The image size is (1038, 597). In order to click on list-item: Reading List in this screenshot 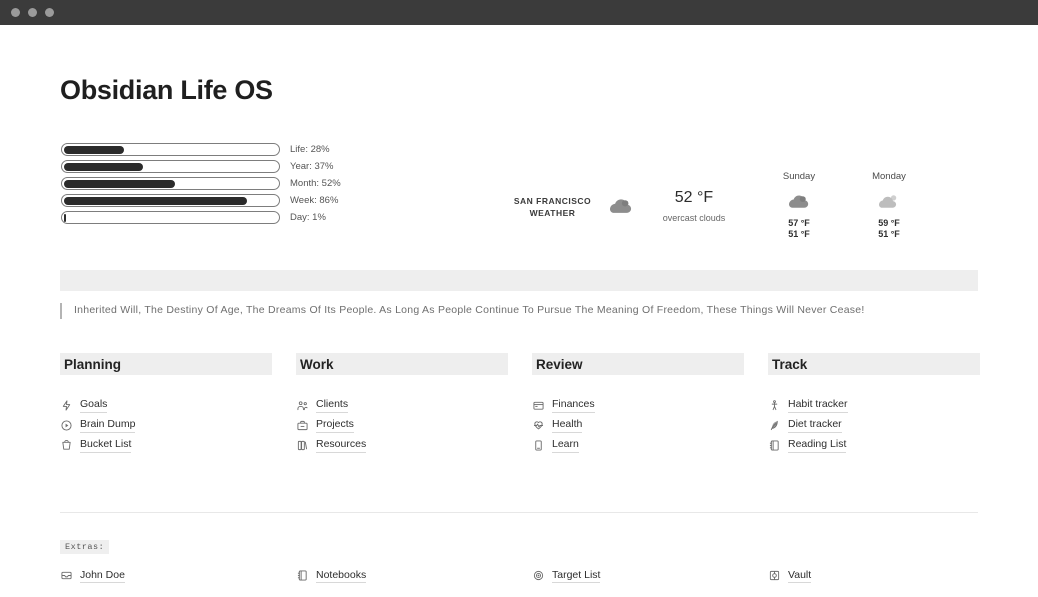, I will do `click(874, 445)`.